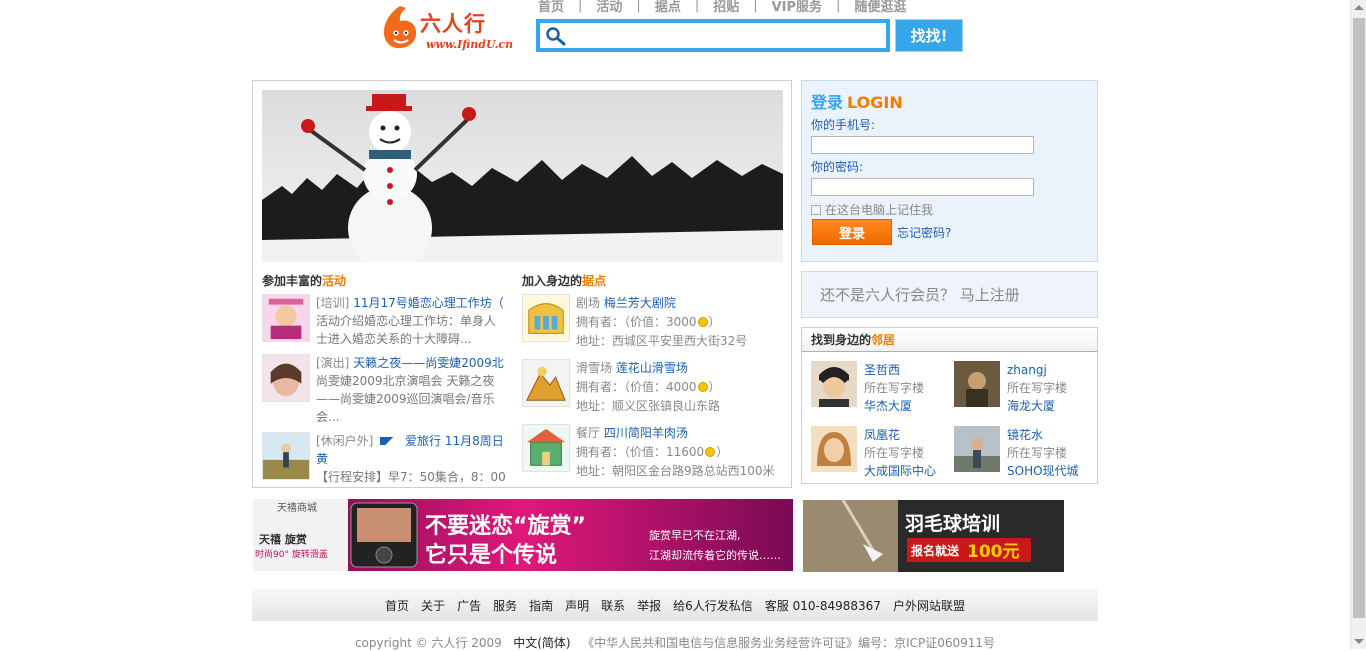  I want to click on remember-label: 在这台电脑上记住我, so click(879, 210).